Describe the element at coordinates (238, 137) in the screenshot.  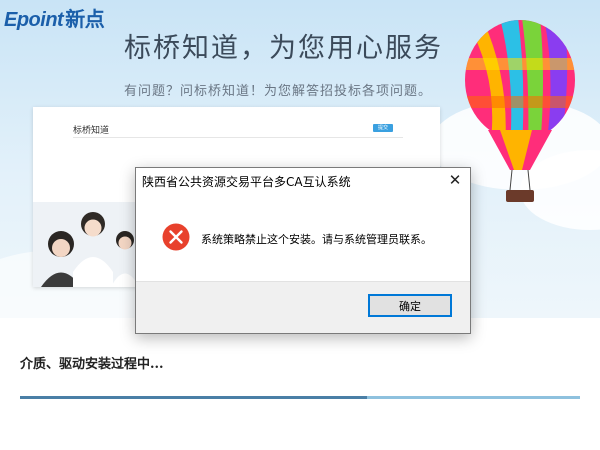
I see `preview-divider` at that location.